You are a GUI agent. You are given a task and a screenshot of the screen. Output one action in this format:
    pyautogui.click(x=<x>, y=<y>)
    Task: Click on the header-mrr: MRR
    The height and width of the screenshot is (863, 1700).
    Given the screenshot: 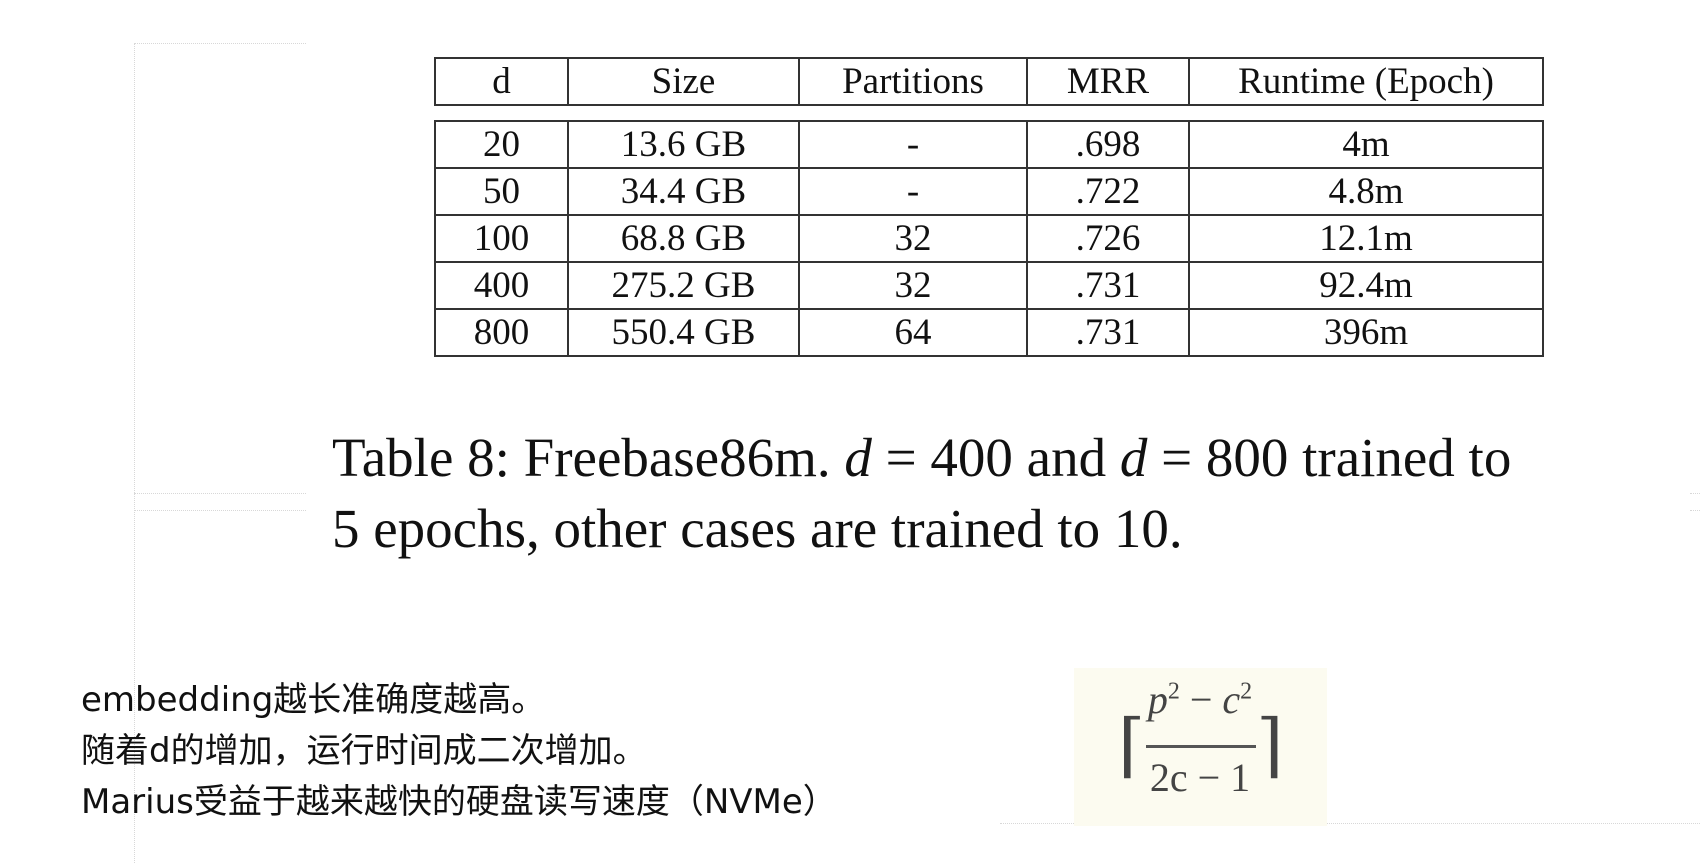 What is the action you would take?
    pyautogui.click(x=1108, y=81)
    